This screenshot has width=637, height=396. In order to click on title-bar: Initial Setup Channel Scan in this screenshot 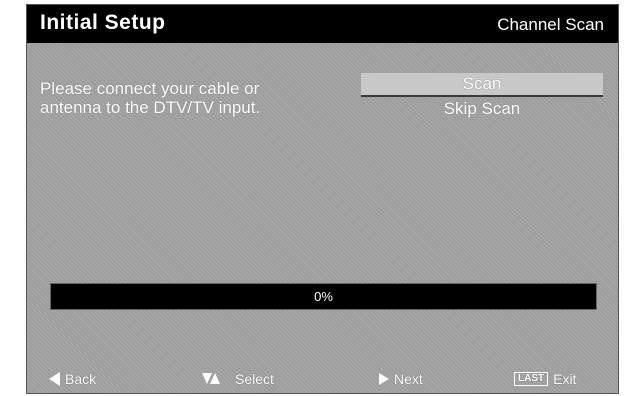, I will do `click(322, 24)`.